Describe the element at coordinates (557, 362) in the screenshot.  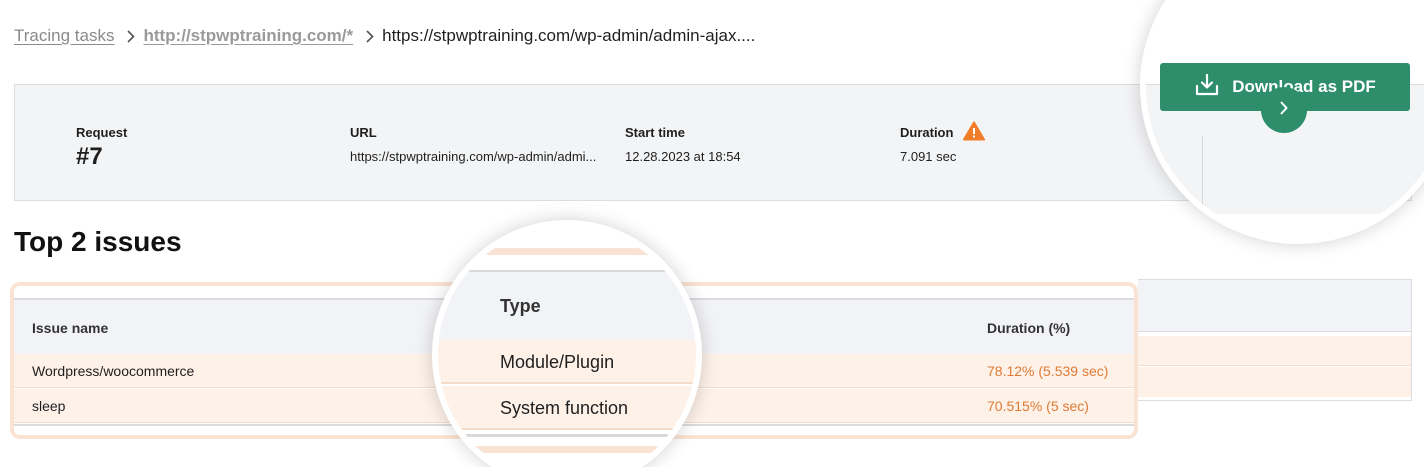
I see `issue-type-cell: Module/Plugin` at that location.